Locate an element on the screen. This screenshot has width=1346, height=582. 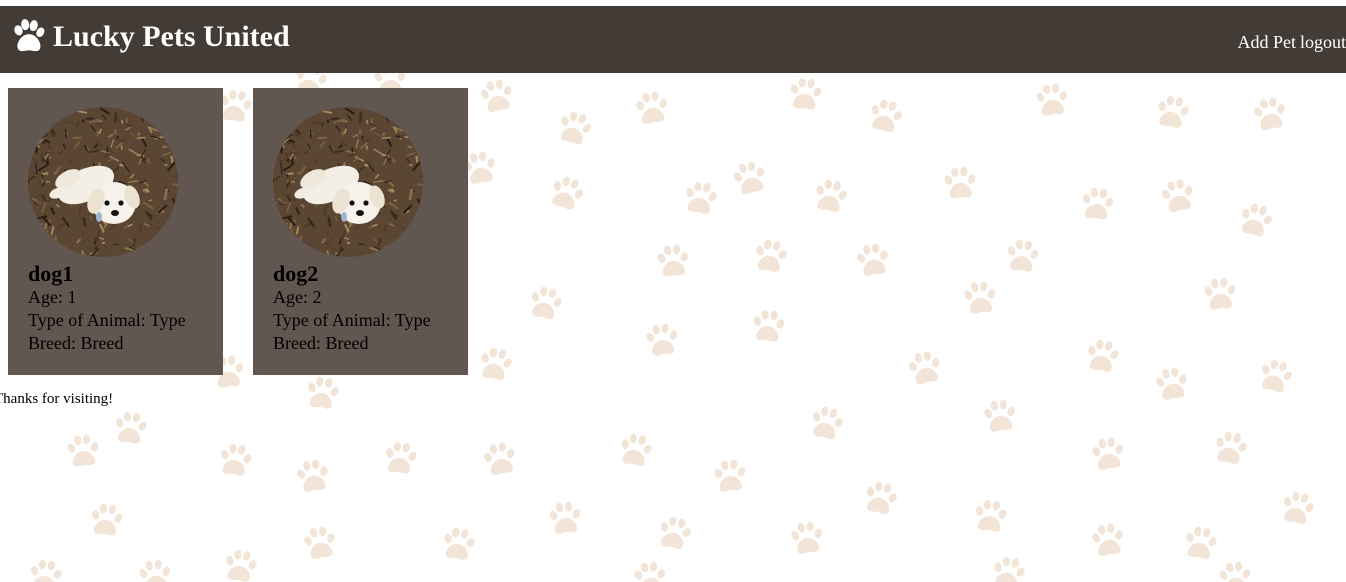
pet-name: dog1 is located at coordinates (51, 273).